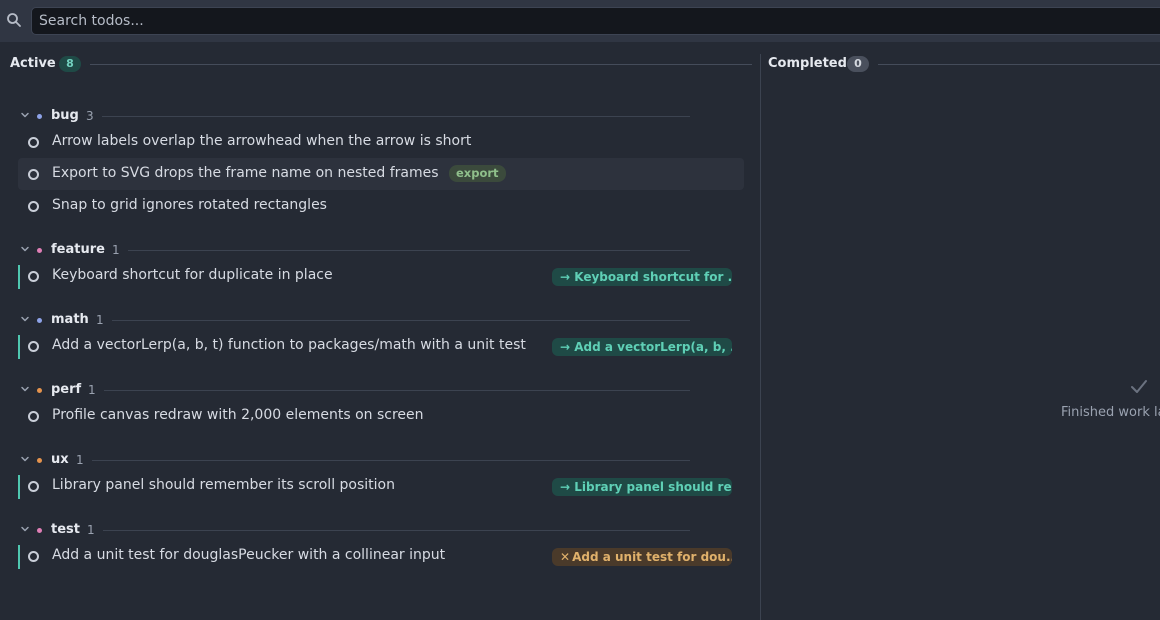 The height and width of the screenshot is (620, 1160). What do you see at coordinates (1110, 412) in the screenshot?
I see `completed-empty-message: Finished work la` at bounding box center [1110, 412].